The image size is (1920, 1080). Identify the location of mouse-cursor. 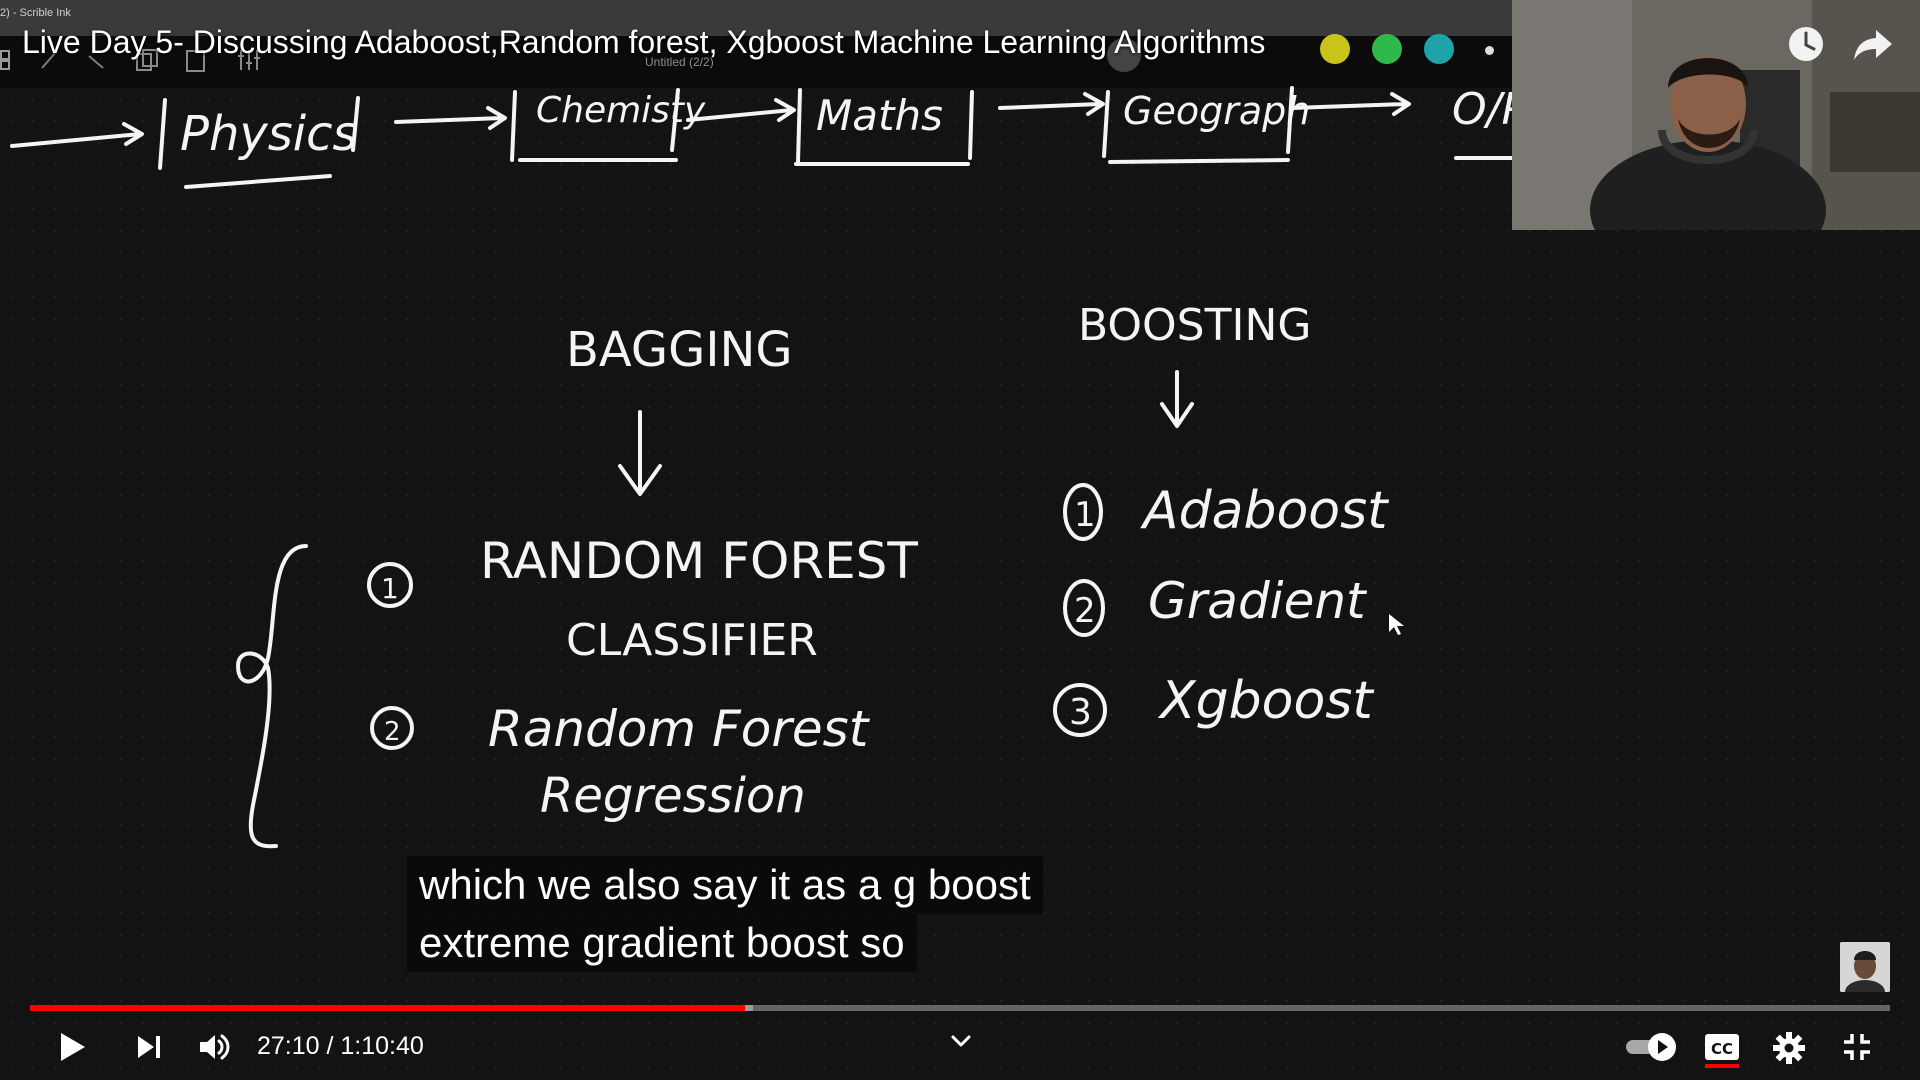
(1396, 624).